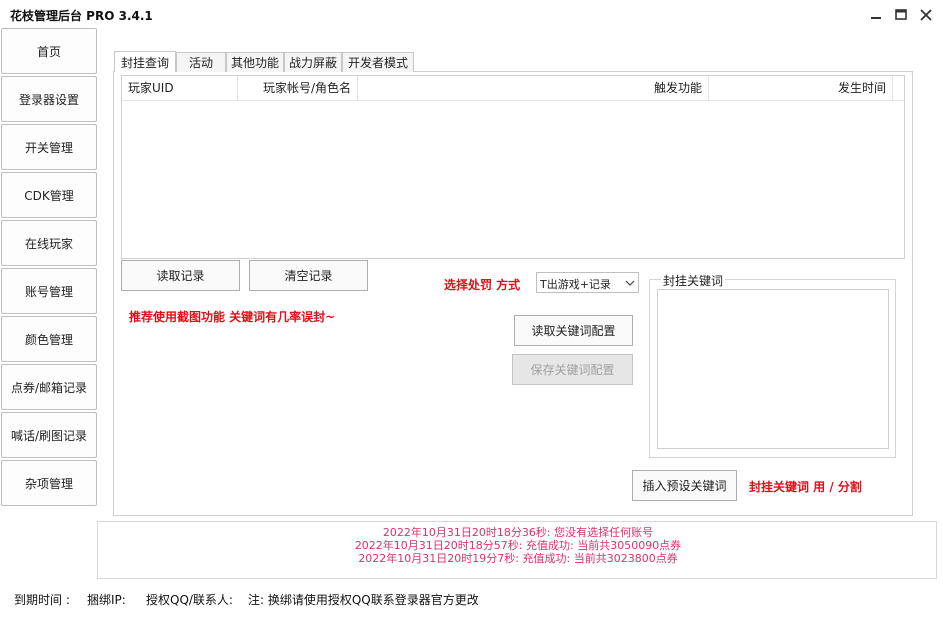 The image size is (943, 617). What do you see at coordinates (180, 275) in the screenshot?
I see `read-records-button: 读取记录` at bounding box center [180, 275].